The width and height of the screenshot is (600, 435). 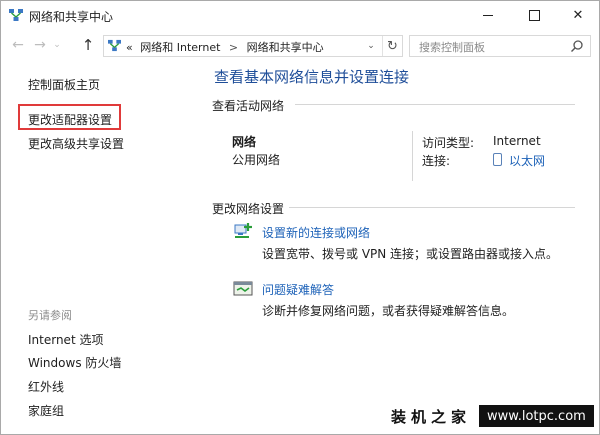 What do you see at coordinates (452, 47) in the screenshot?
I see `search-input: 搜索控制面板` at bounding box center [452, 47].